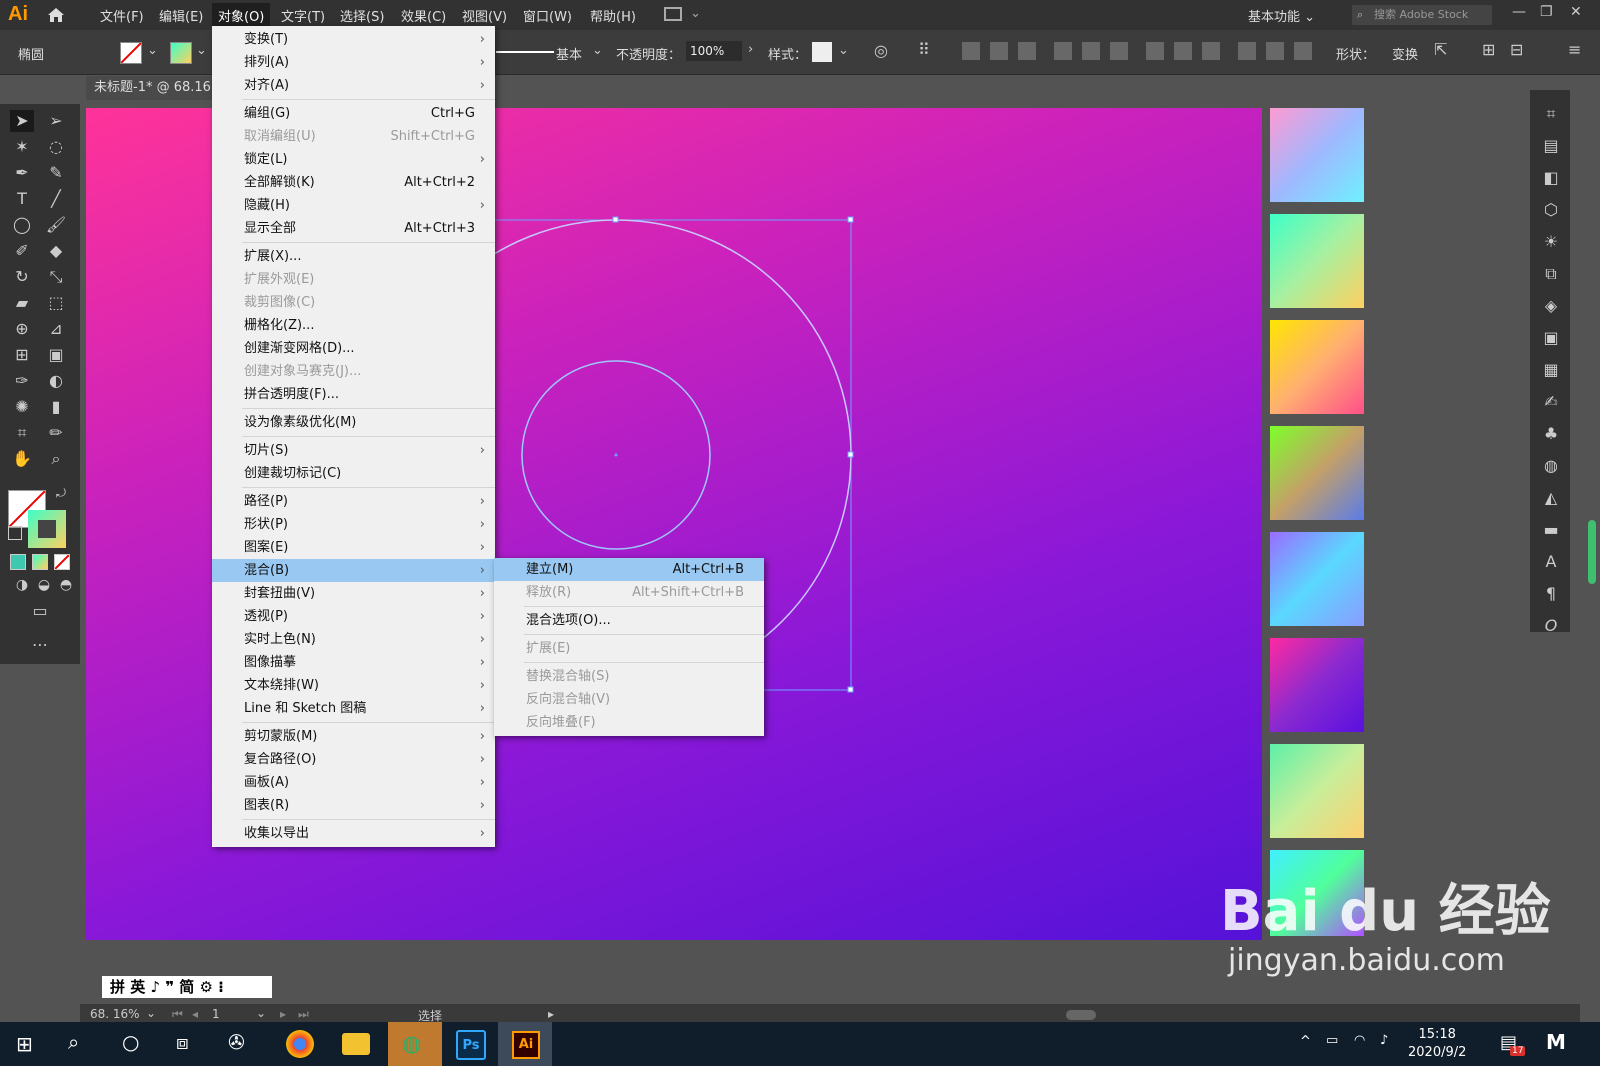 This screenshot has width=1600, height=1066. I want to click on object-menu-item: 设为像素级优化(M), so click(353, 422).